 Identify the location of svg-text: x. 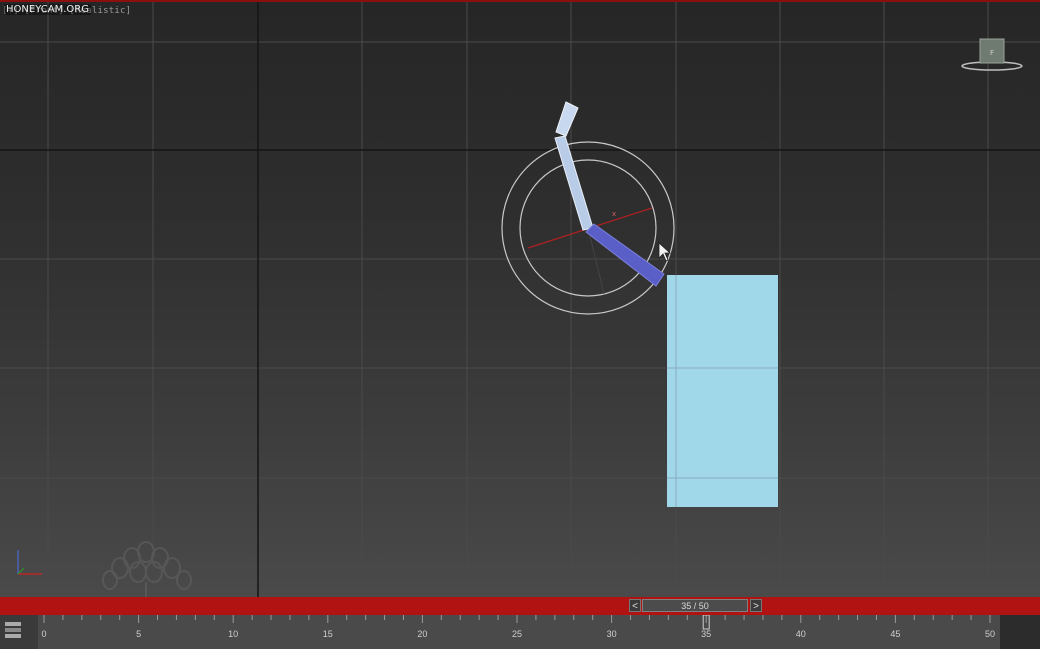
(614, 214).